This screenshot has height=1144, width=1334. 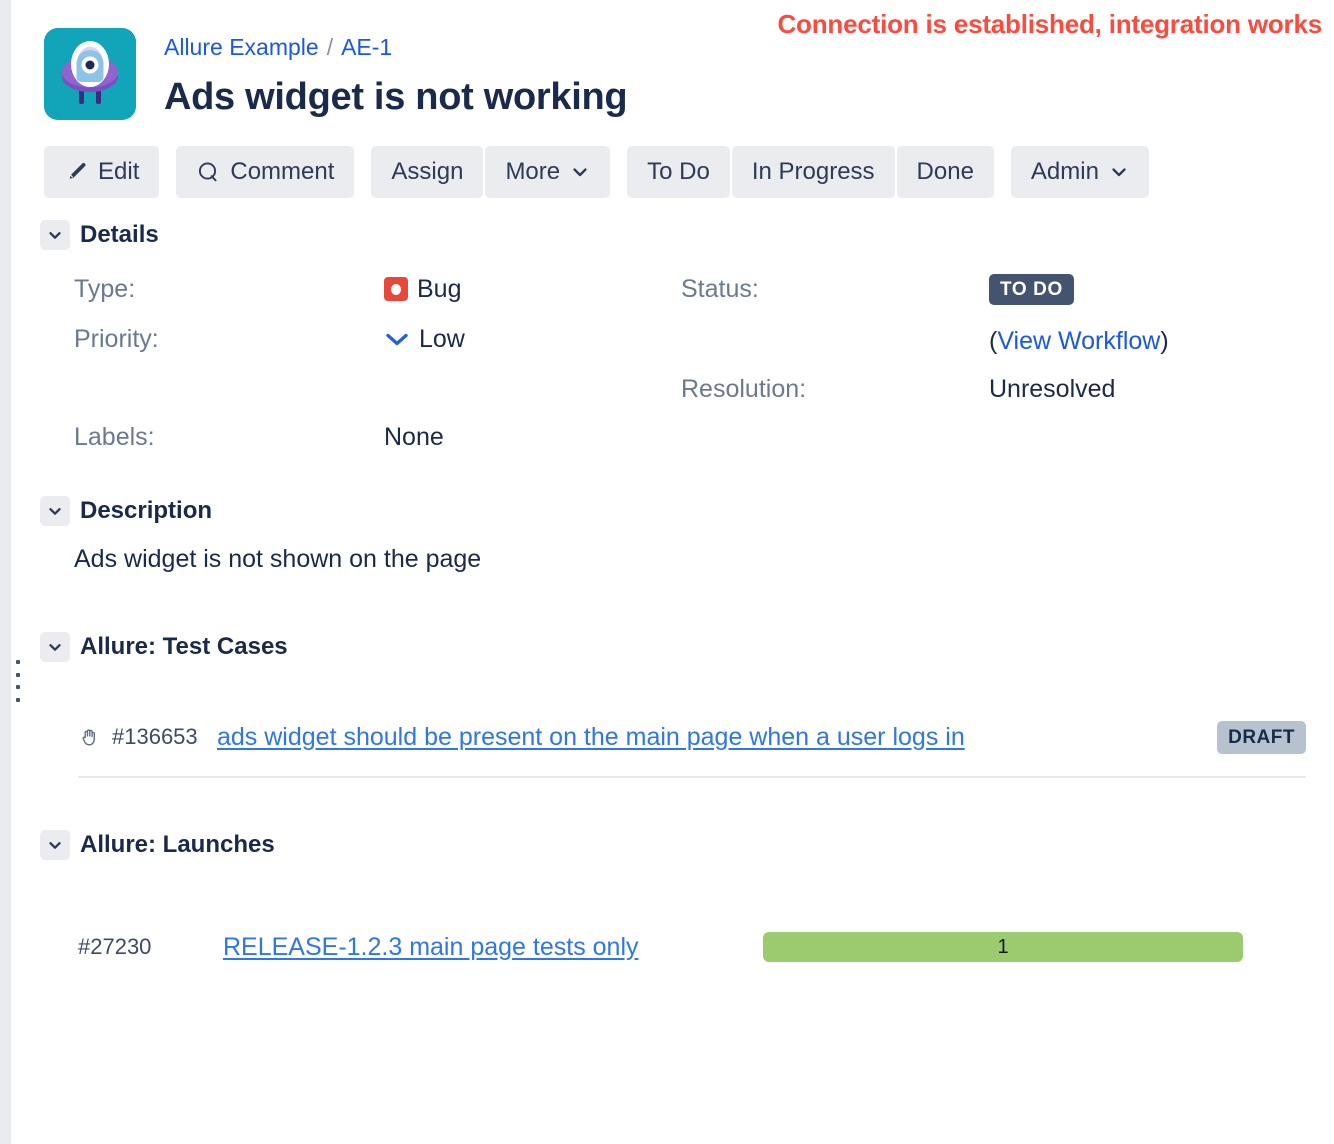 I want to click on description-collapse-toggle, so click(x=55, y=511).